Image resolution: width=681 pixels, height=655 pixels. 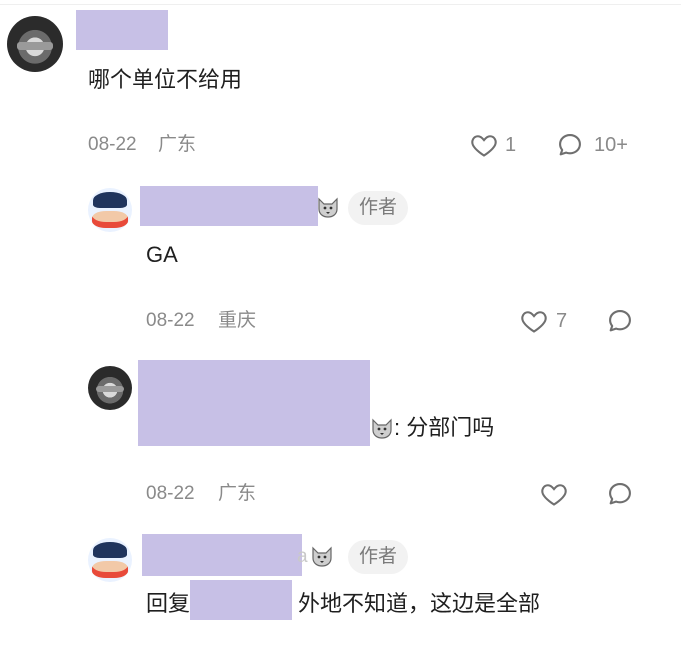 What do you see at coordinates (168, 603) in the screenshot?
I see `reply-prefix: 回复` at bounding box center [168, 603].